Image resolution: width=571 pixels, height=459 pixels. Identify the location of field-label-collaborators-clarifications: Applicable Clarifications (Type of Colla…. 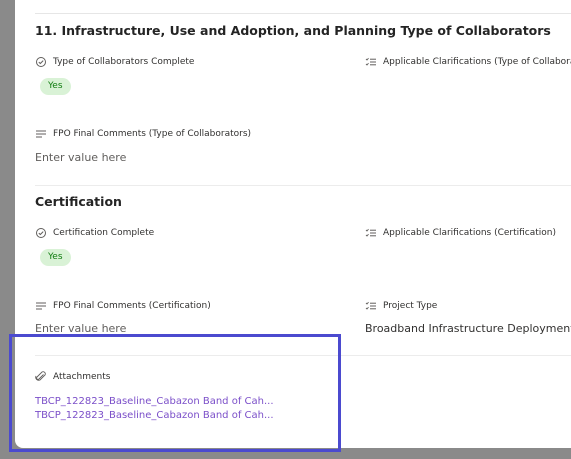
(468, 62).